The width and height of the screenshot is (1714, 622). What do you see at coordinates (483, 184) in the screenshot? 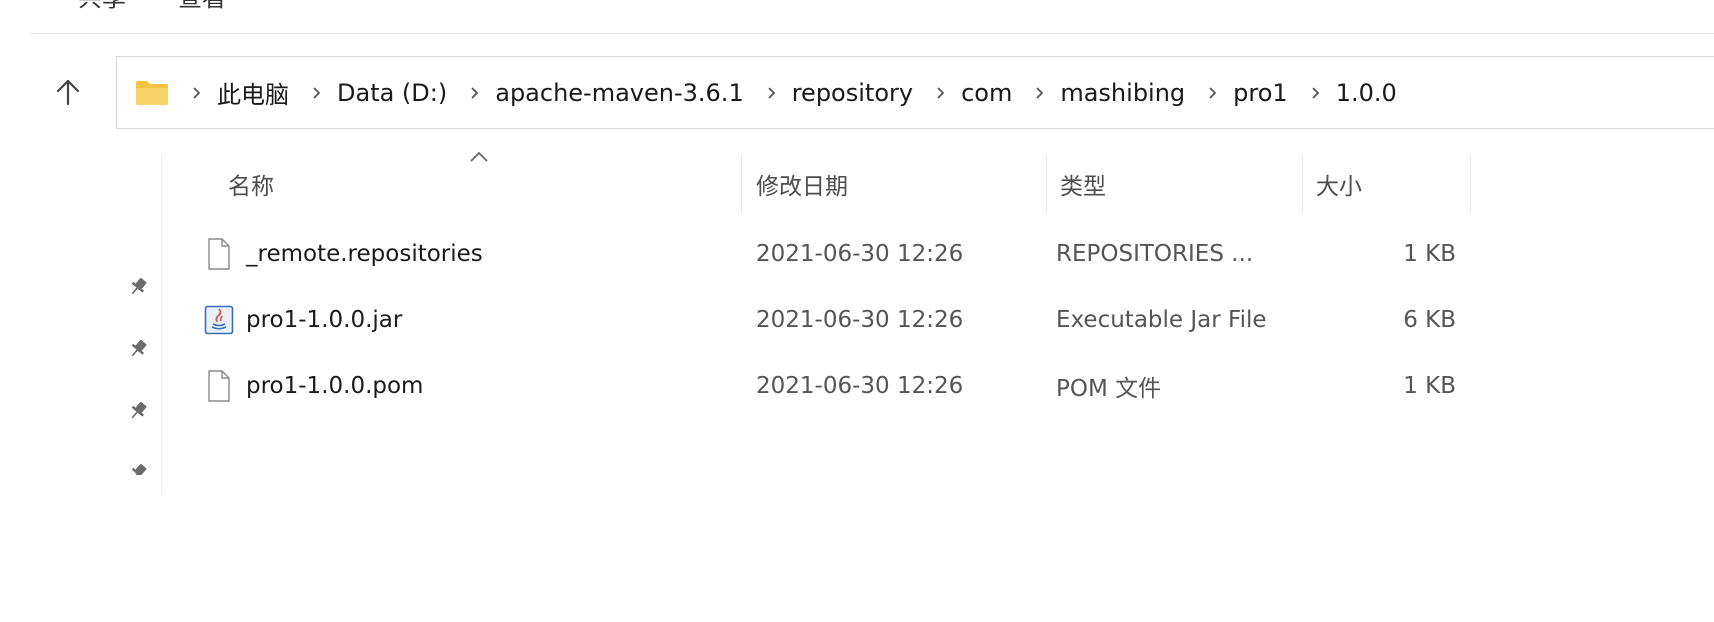
I see `column-header-name: 名称` at bounding box center [483, 184].